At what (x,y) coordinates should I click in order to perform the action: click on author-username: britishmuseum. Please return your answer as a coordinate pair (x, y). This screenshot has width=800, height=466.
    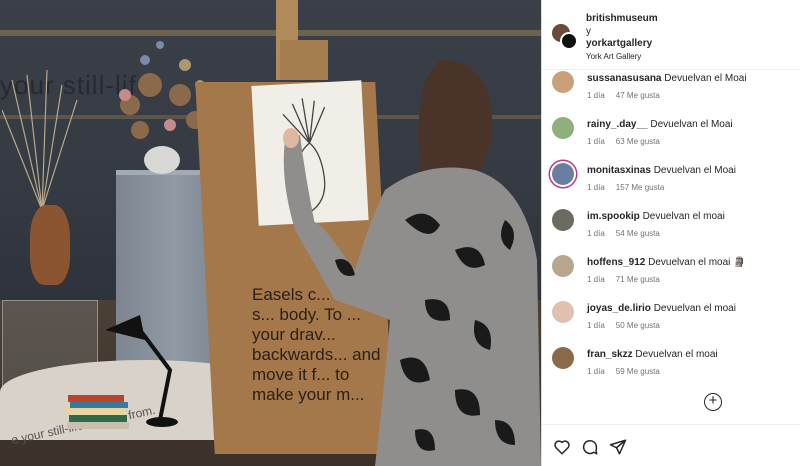
    Looking at the image, I should click on (622, 18).